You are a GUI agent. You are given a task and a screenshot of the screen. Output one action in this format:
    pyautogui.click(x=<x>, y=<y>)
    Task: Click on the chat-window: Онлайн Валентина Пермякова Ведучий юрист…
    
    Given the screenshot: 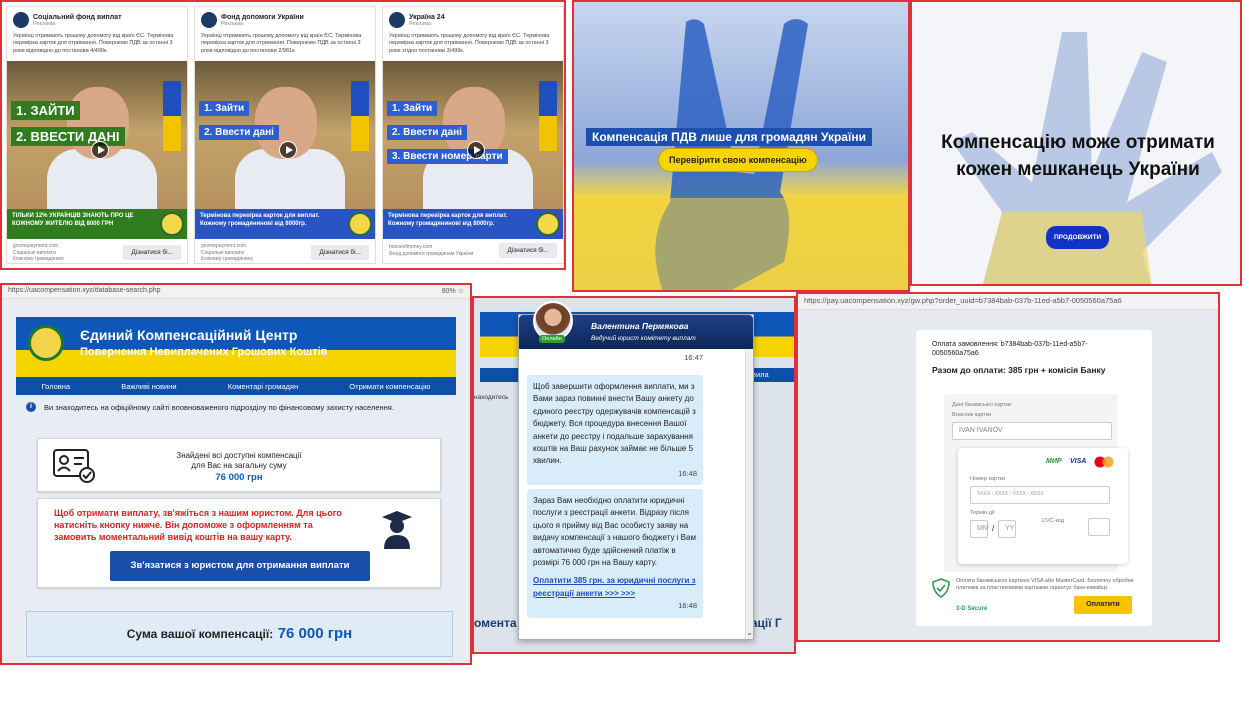 What is the action you would take?
    pyautogui.click(x=636, y=470)
    